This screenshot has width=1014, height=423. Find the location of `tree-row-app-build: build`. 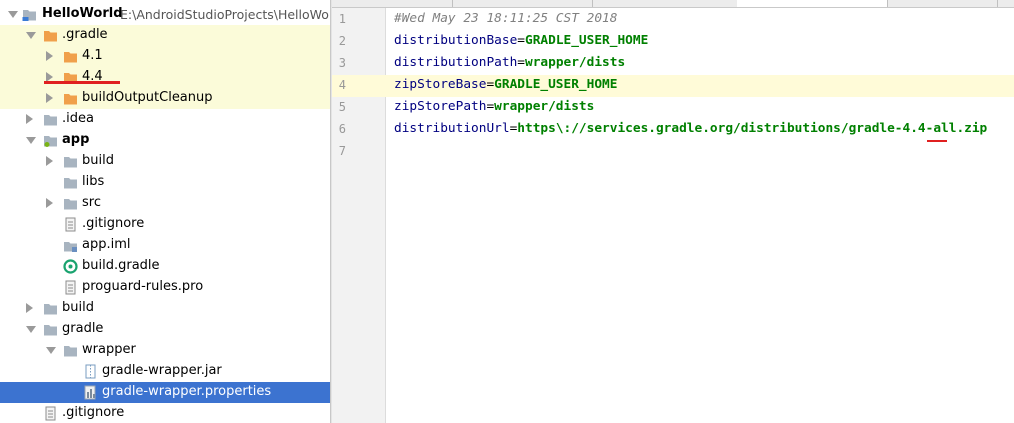

tree-row-app-build: build is located at coordinates (165, 161).